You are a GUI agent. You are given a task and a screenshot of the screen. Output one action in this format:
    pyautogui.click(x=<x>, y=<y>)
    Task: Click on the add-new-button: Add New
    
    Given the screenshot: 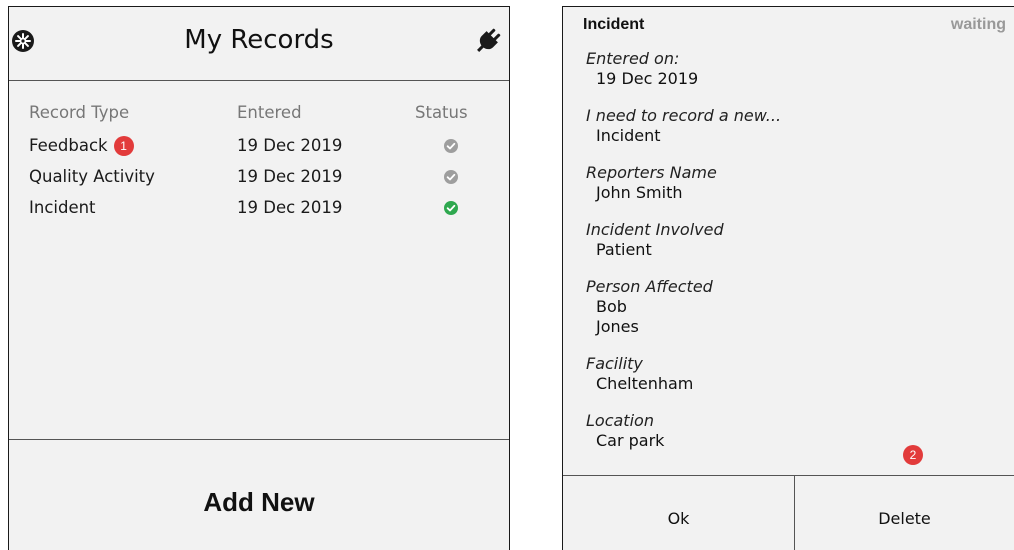 What is the action you would take?
    pyautogui.click(x=259, y=494)
    